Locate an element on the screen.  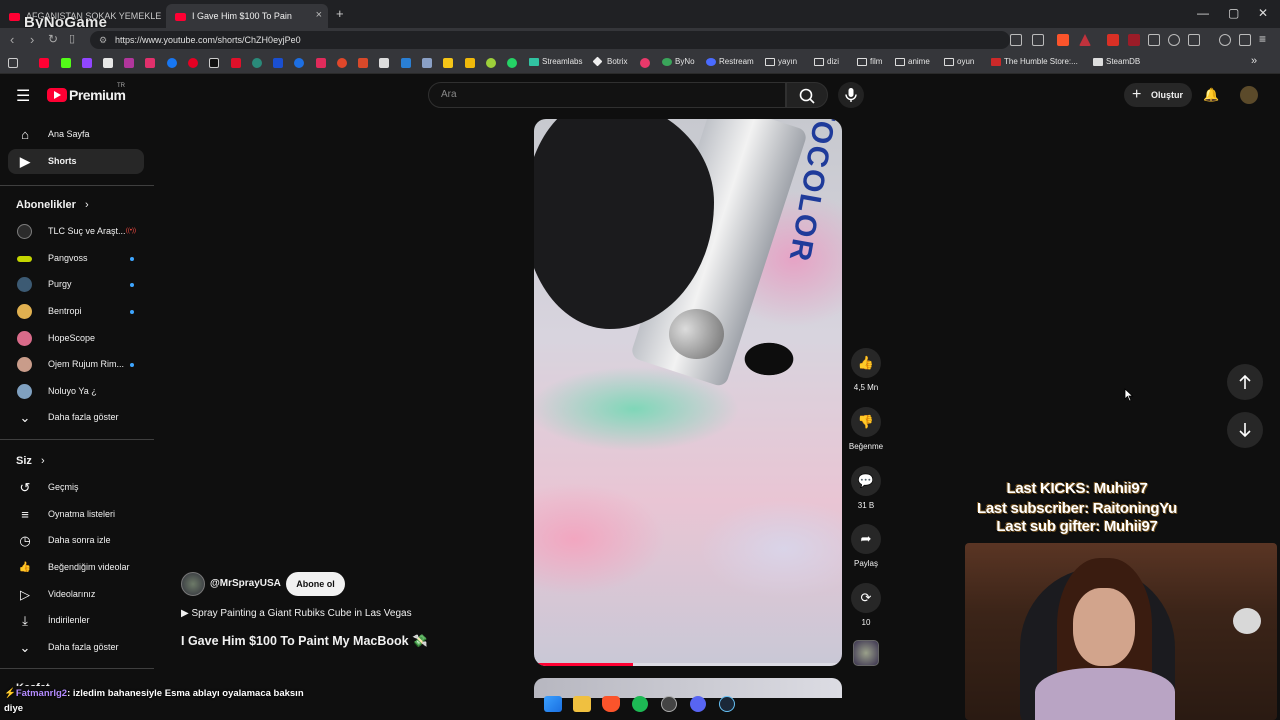
leo-ai-icon is located at coordinates (1245, 40).